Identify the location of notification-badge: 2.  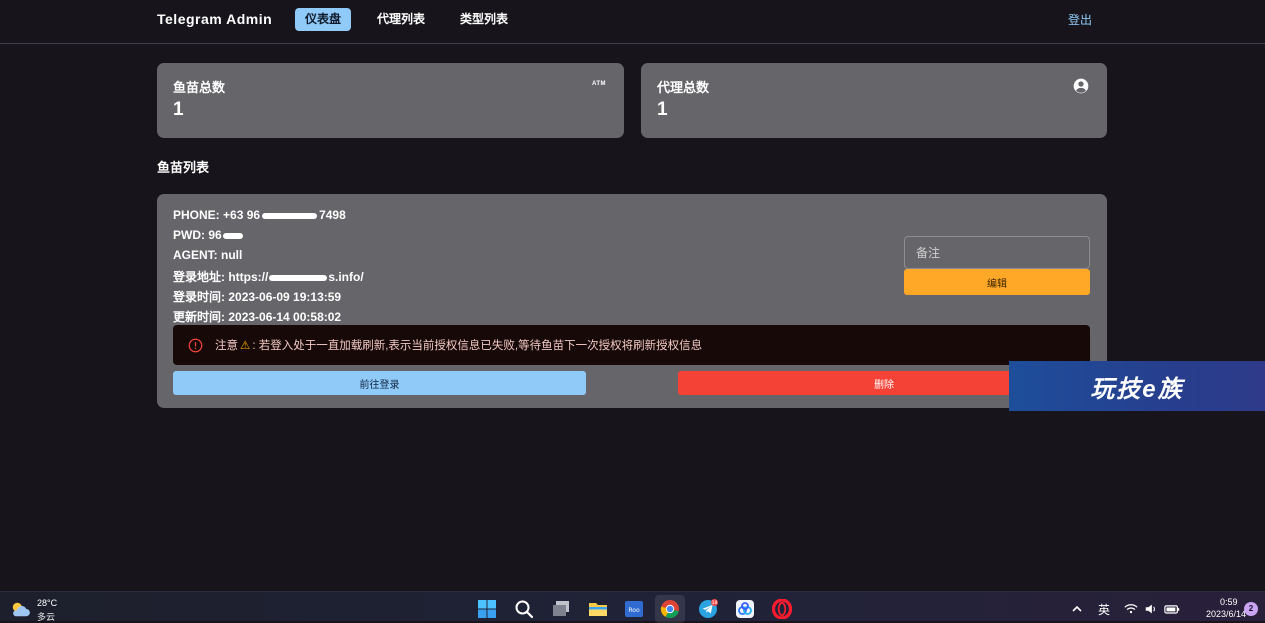
(1251, 609).